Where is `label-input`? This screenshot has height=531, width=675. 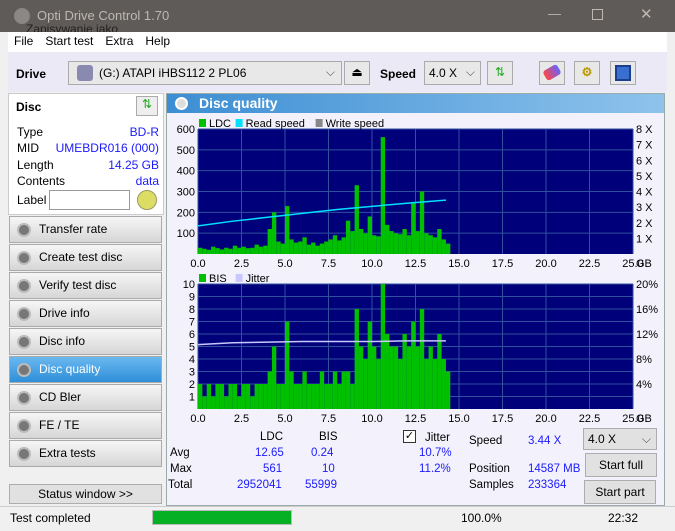
label-input is located at coordinates (89, 200).